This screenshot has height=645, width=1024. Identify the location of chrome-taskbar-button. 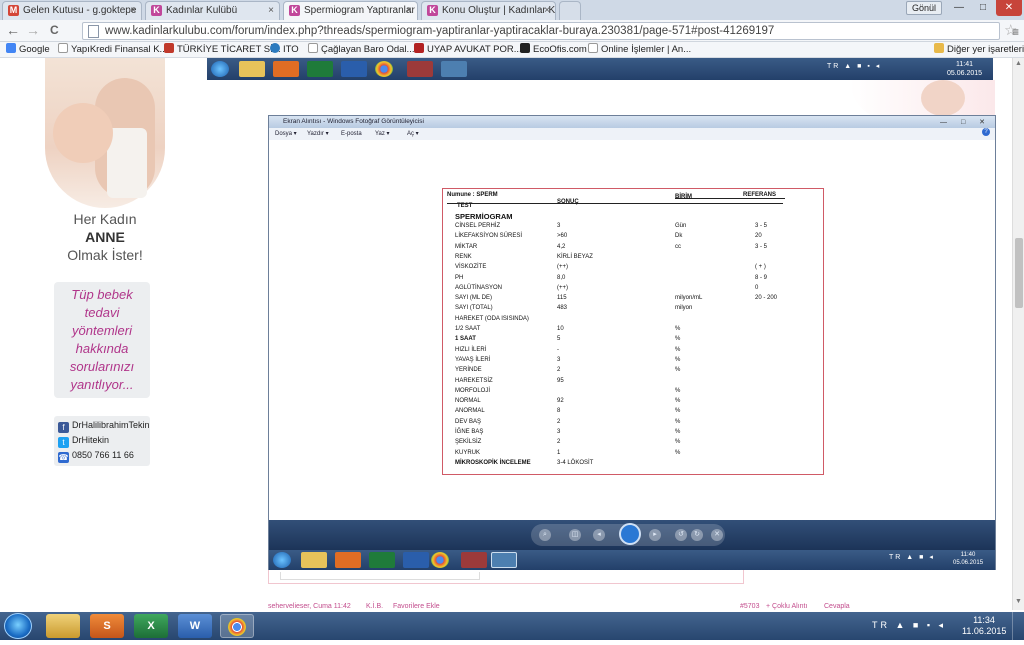
(237, 626).